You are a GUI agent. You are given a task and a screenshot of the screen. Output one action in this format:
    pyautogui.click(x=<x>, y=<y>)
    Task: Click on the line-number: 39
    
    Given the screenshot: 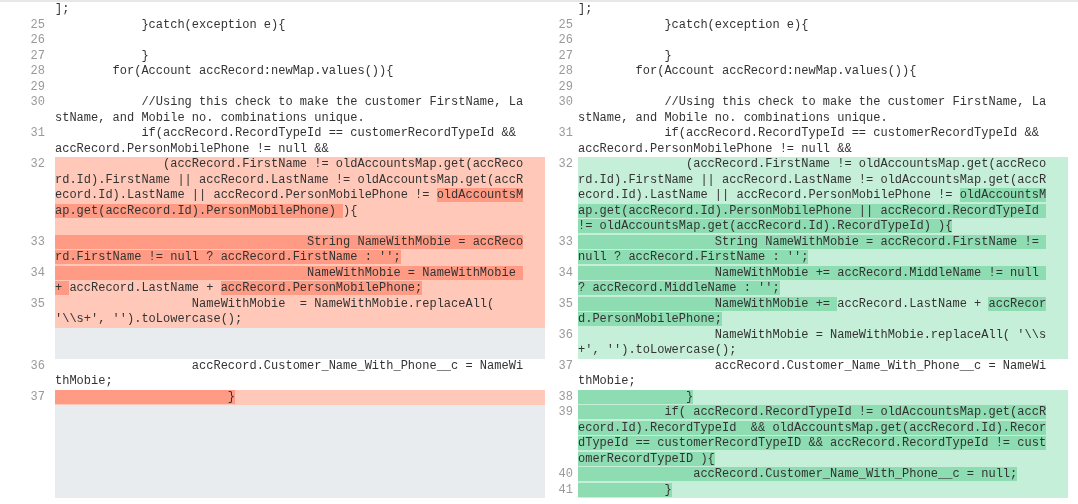 What is the action you would take?
    pyautogui.click(x=565, y=413)
    